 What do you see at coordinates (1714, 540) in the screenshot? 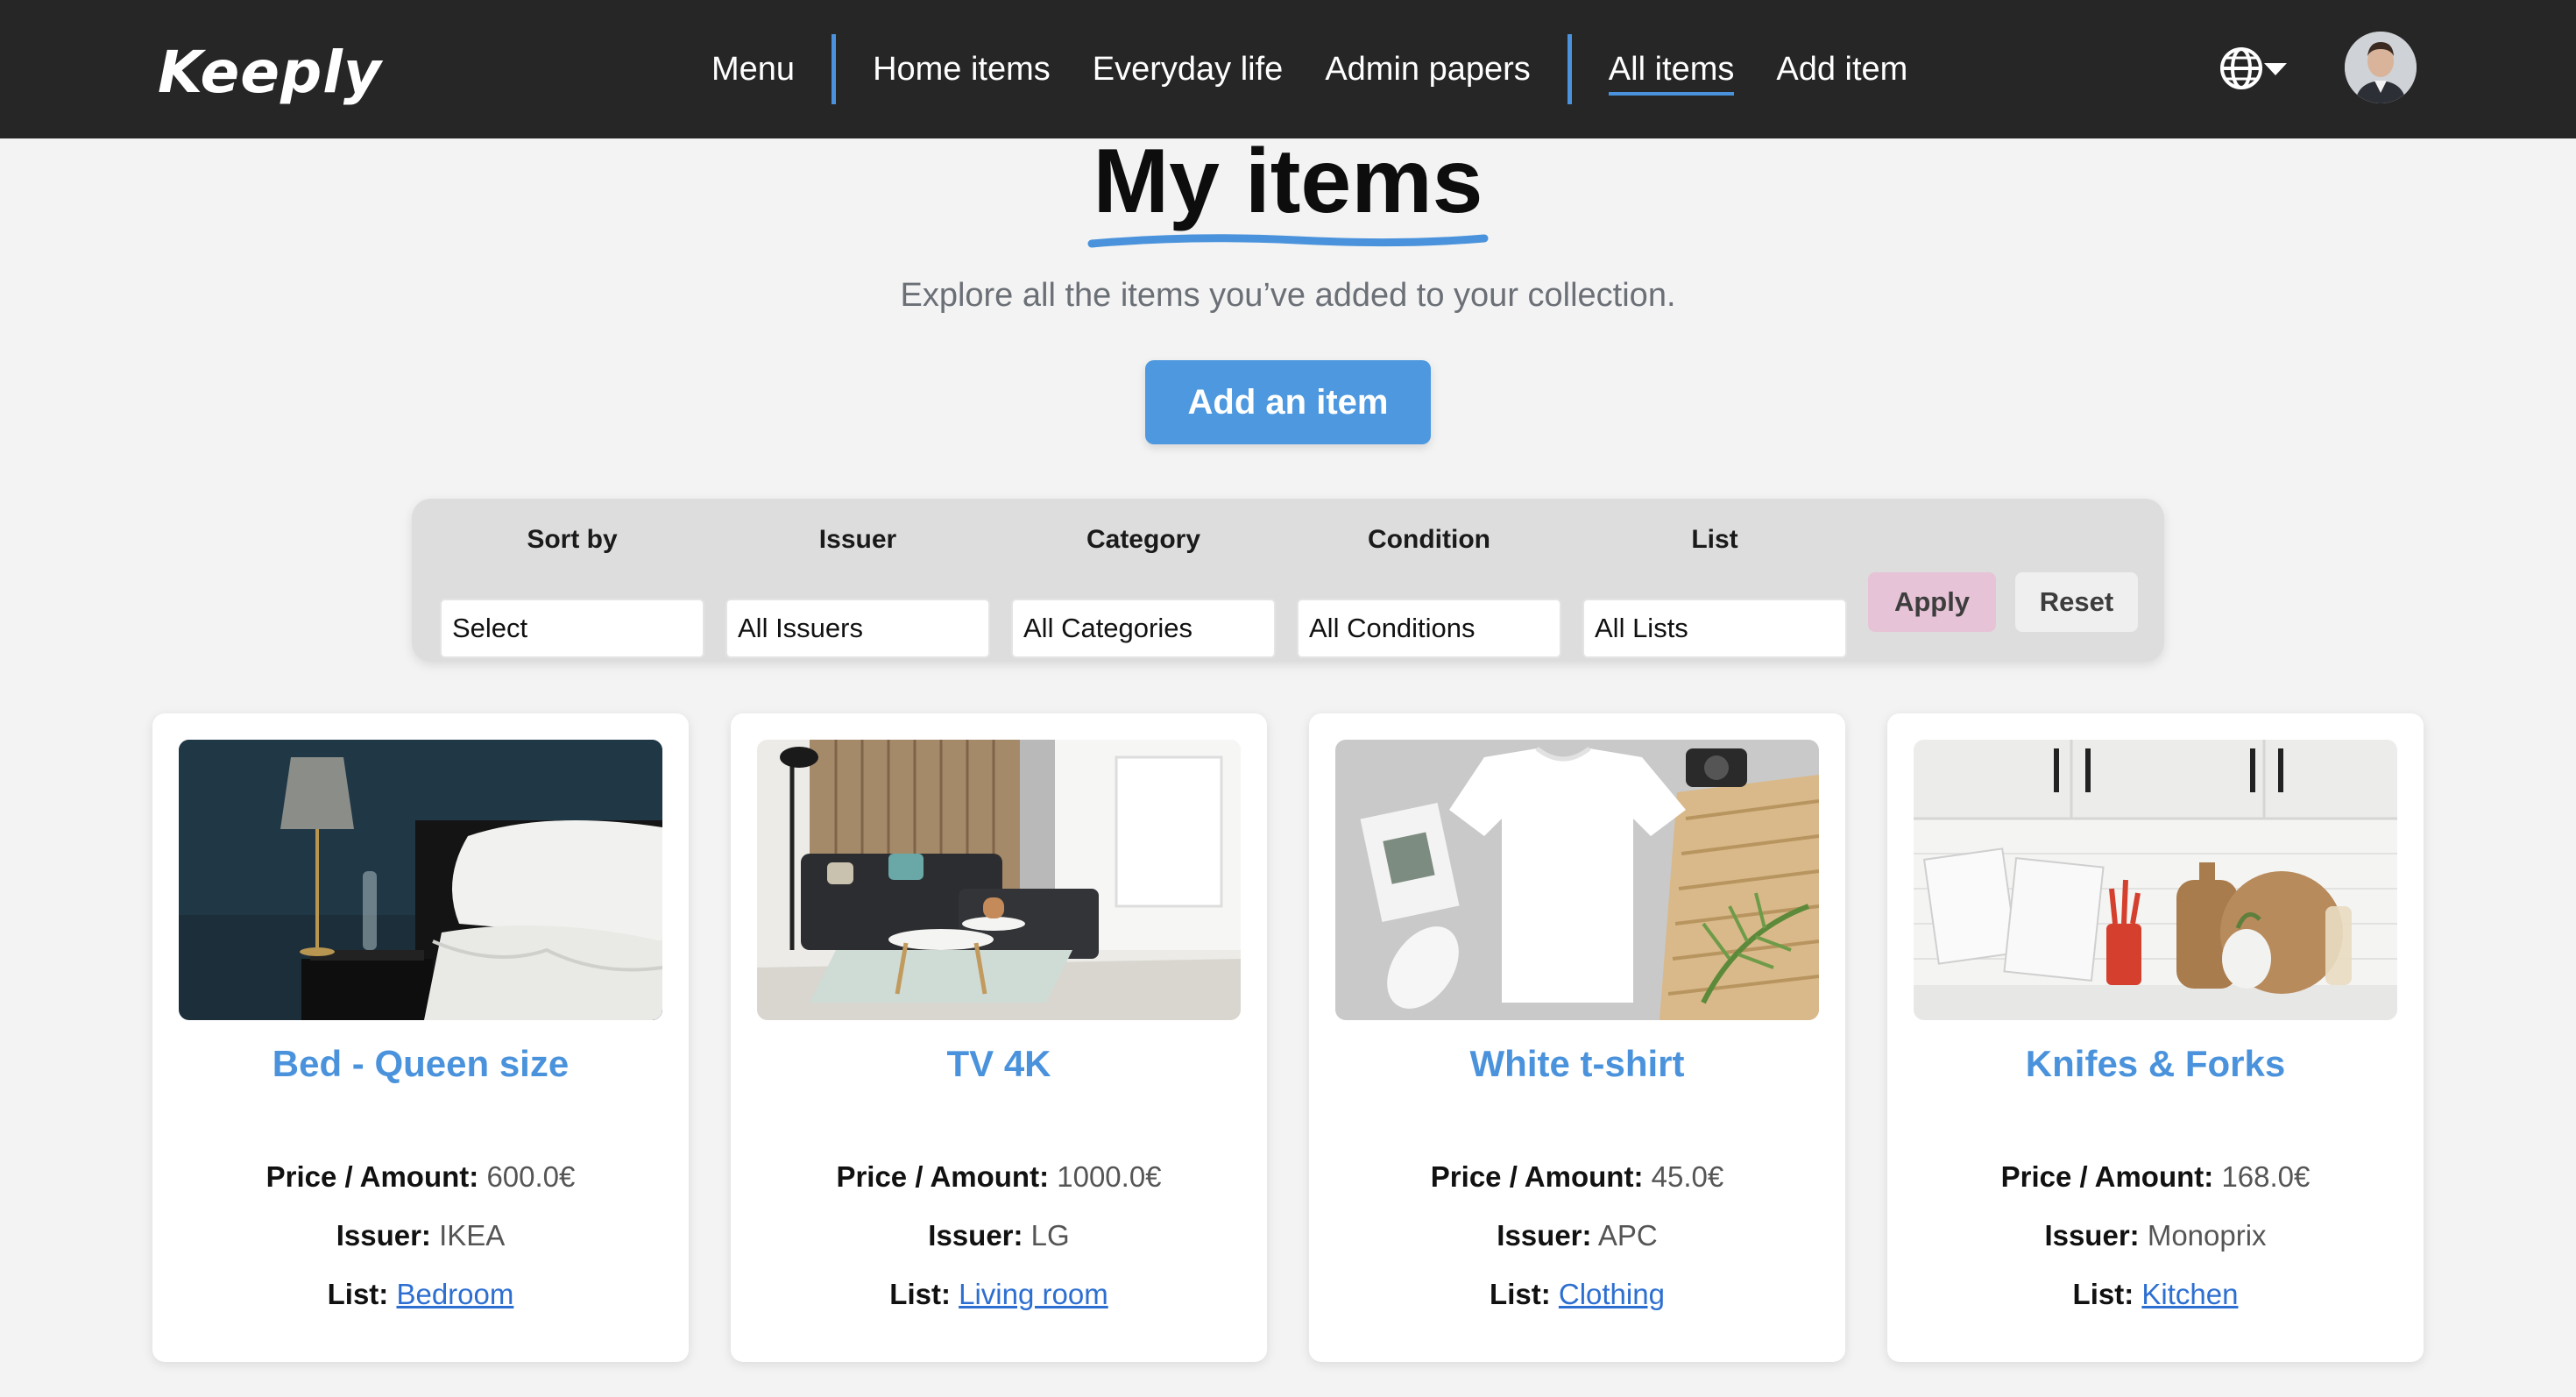
I see `filter-label-list: List` at bounding box center [1714, 540].